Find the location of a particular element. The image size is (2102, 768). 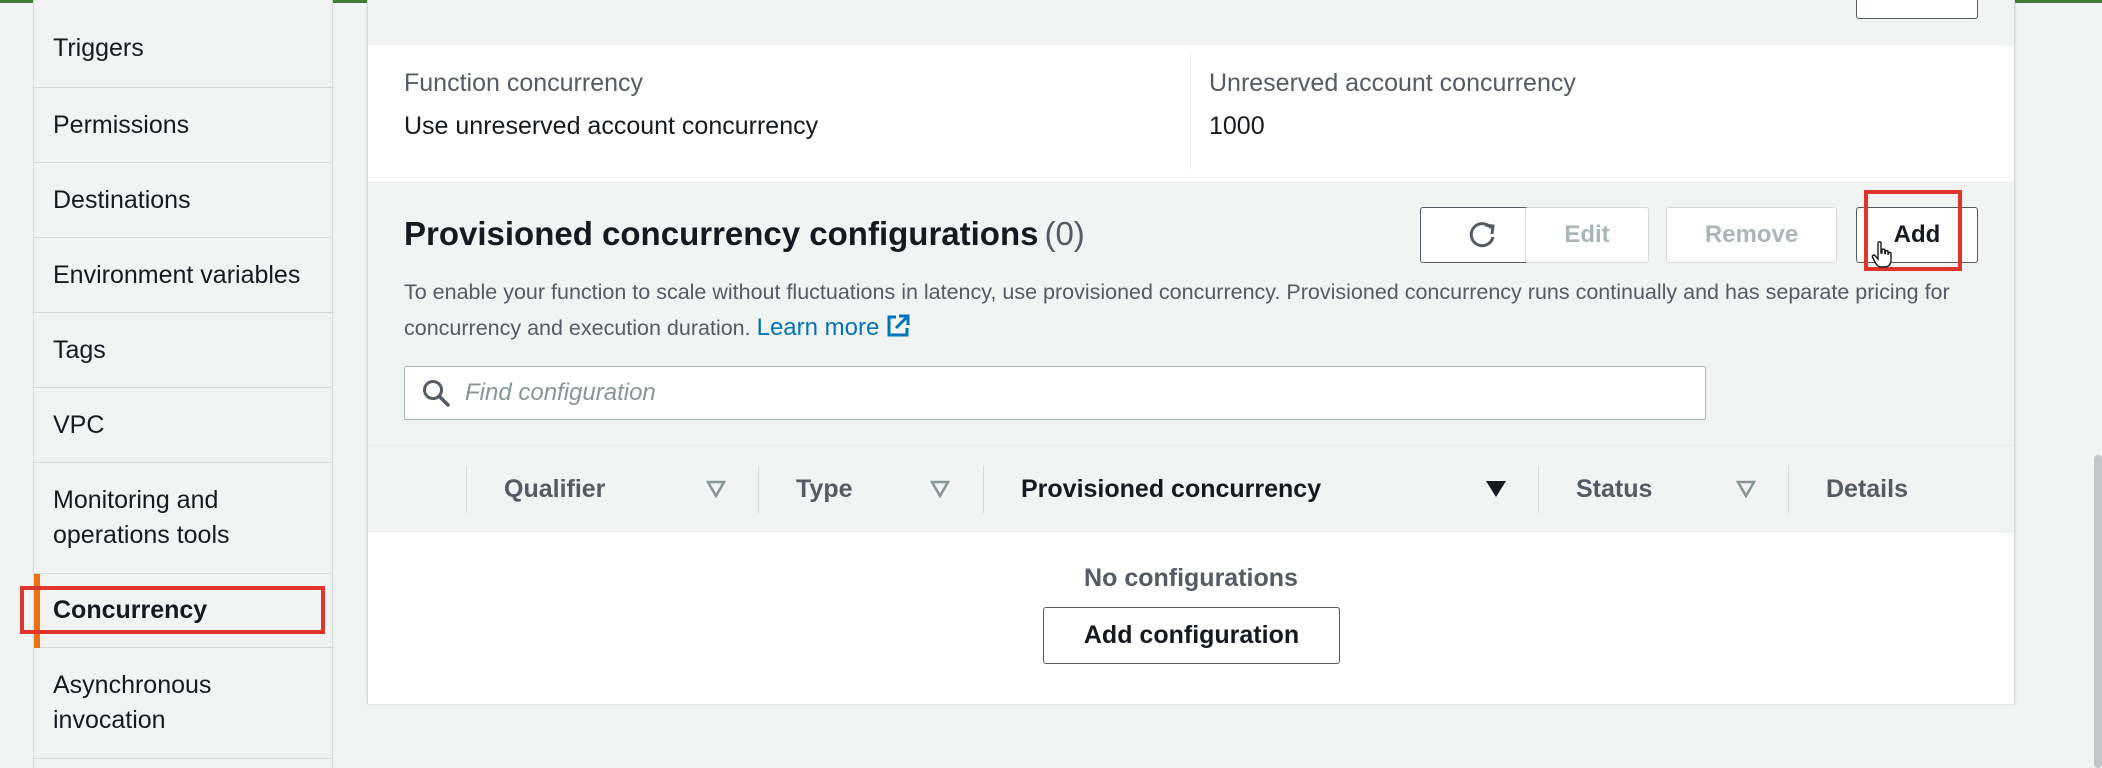

edit-button-label: Edit is located at coordinates (1587, 234).